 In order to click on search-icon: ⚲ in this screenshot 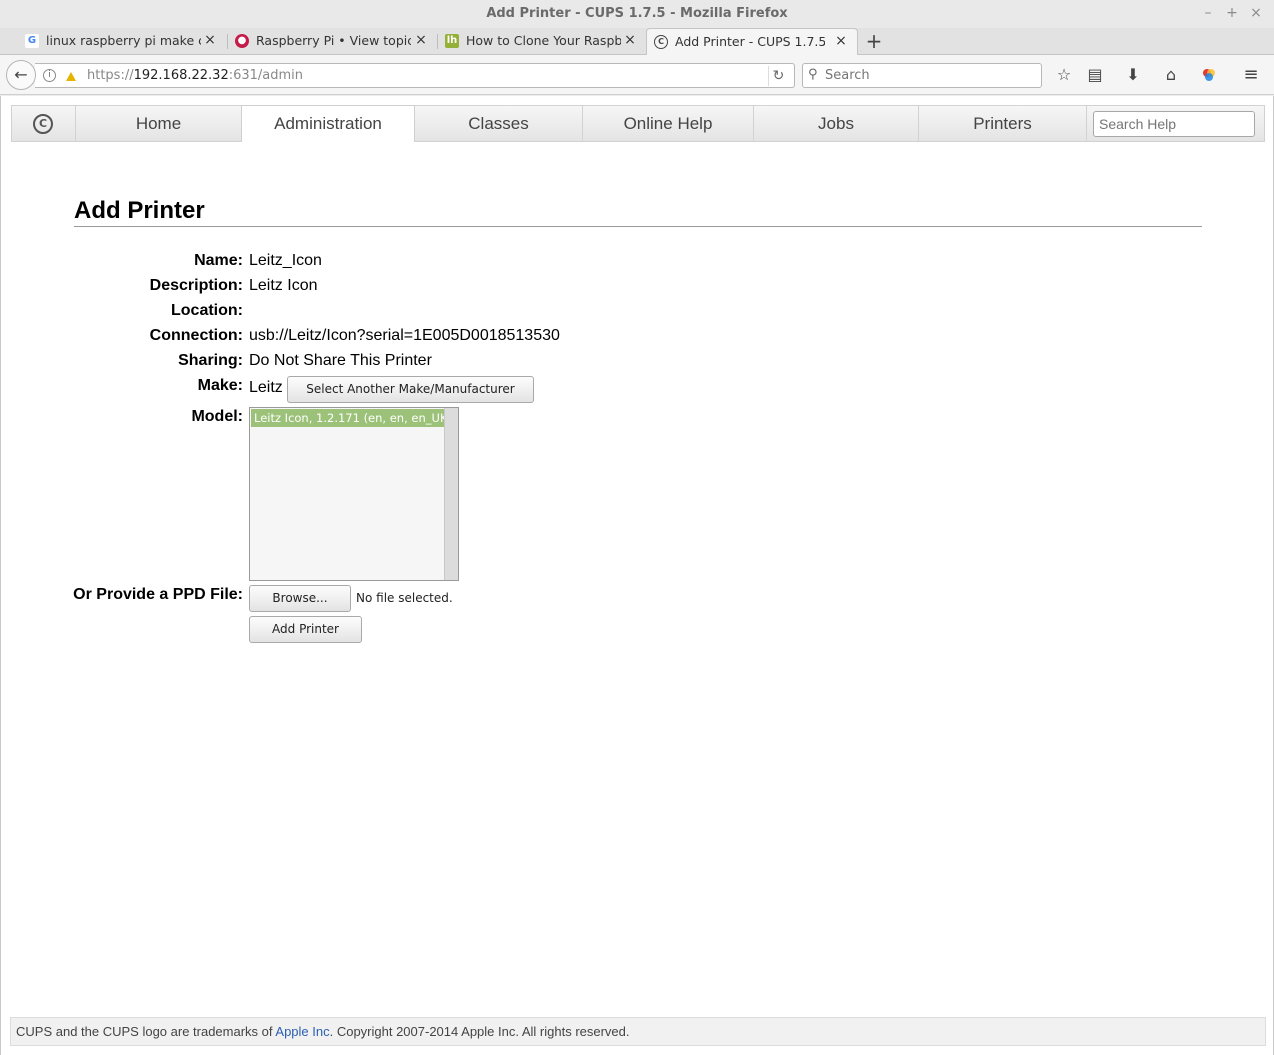, I will do `click(813, 74)`.